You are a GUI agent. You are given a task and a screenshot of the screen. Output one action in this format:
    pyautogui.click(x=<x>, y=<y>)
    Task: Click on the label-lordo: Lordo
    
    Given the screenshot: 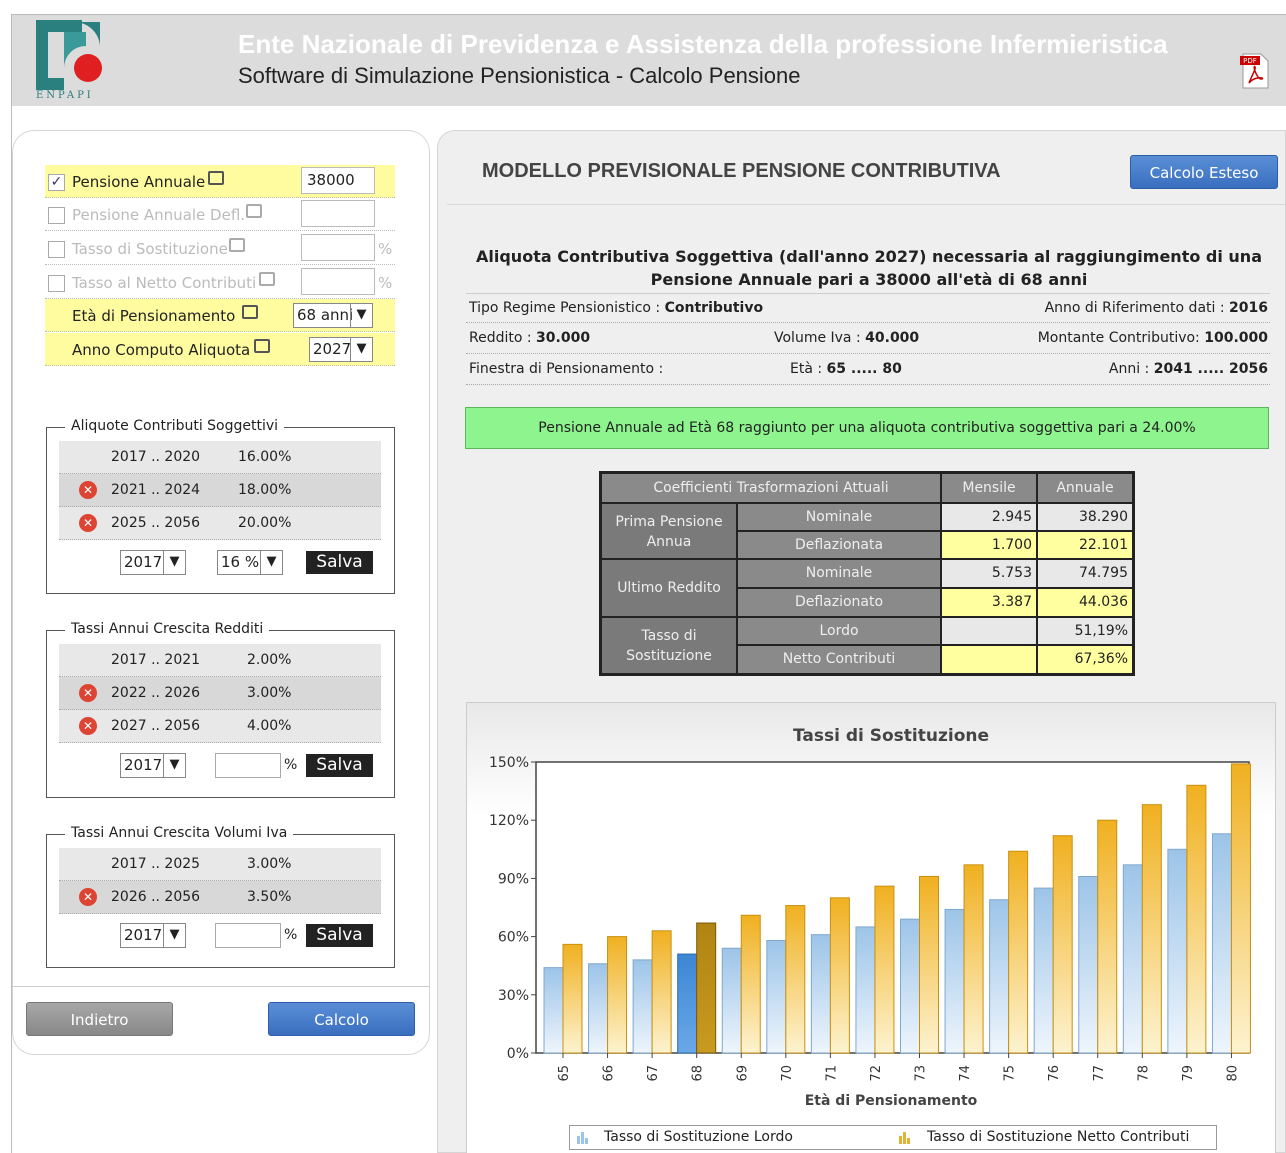 What is the action you would take?
    pyautogui.click(x=839, y=631)
    